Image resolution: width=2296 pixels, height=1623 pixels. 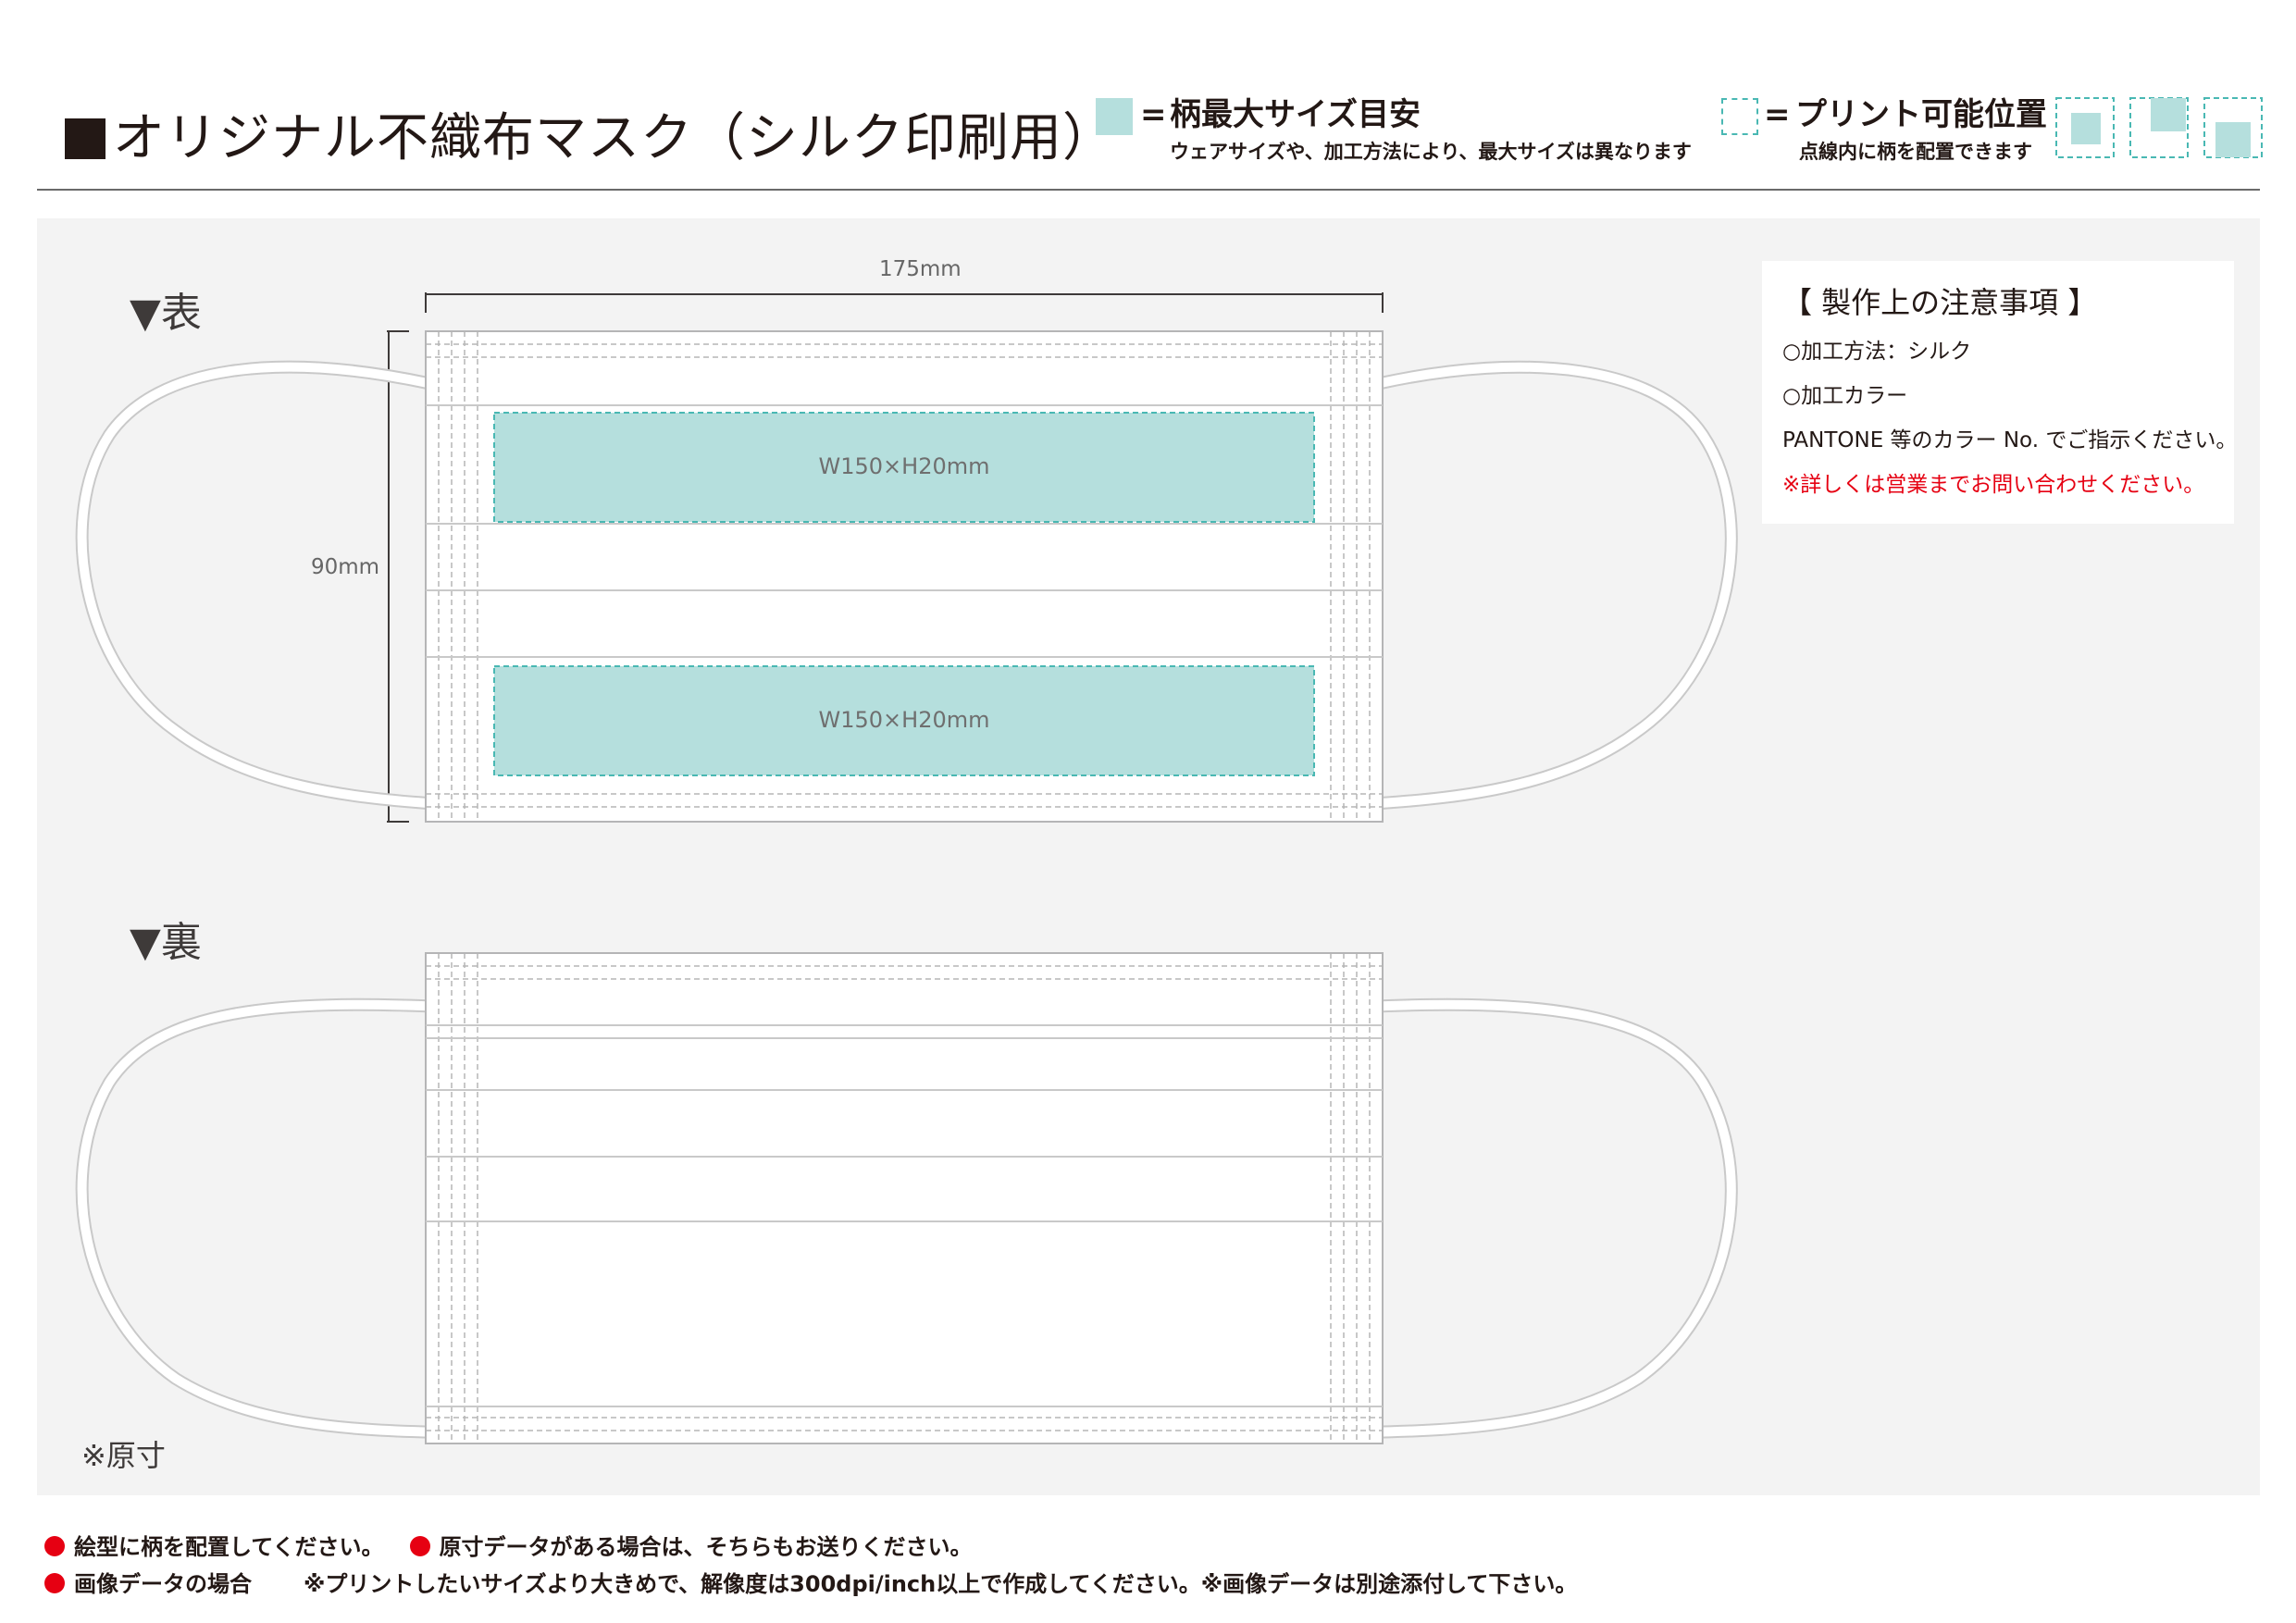 What do you see at coordinates (263, 1218) in the screenshot?
I see `left-ear-loop-back` at bounding box center [263, 1218].